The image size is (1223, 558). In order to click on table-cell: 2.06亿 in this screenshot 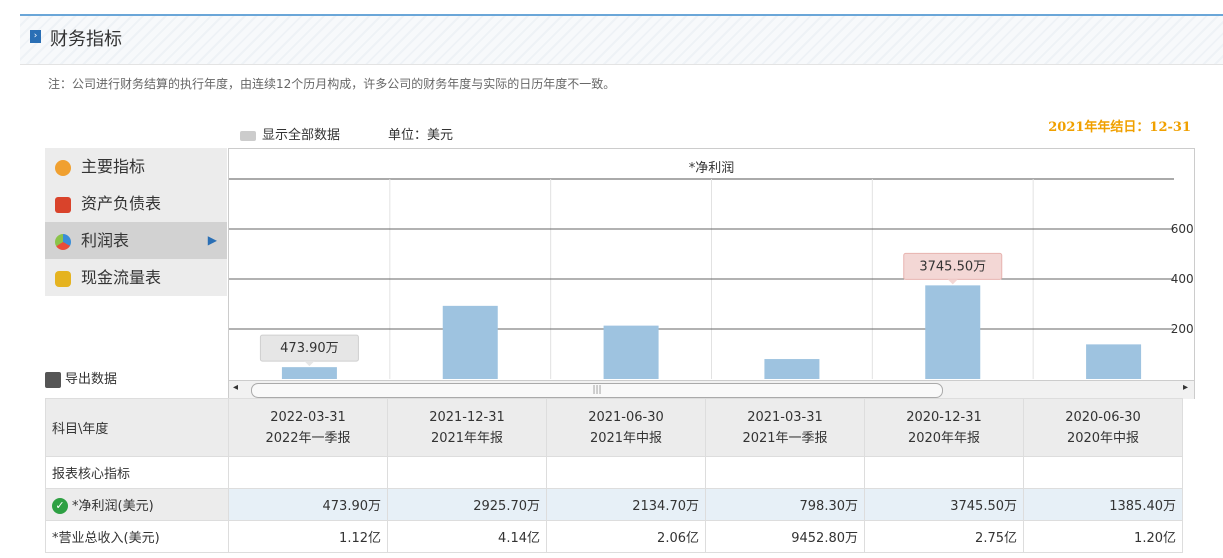, I will do `click(626, 536)`.